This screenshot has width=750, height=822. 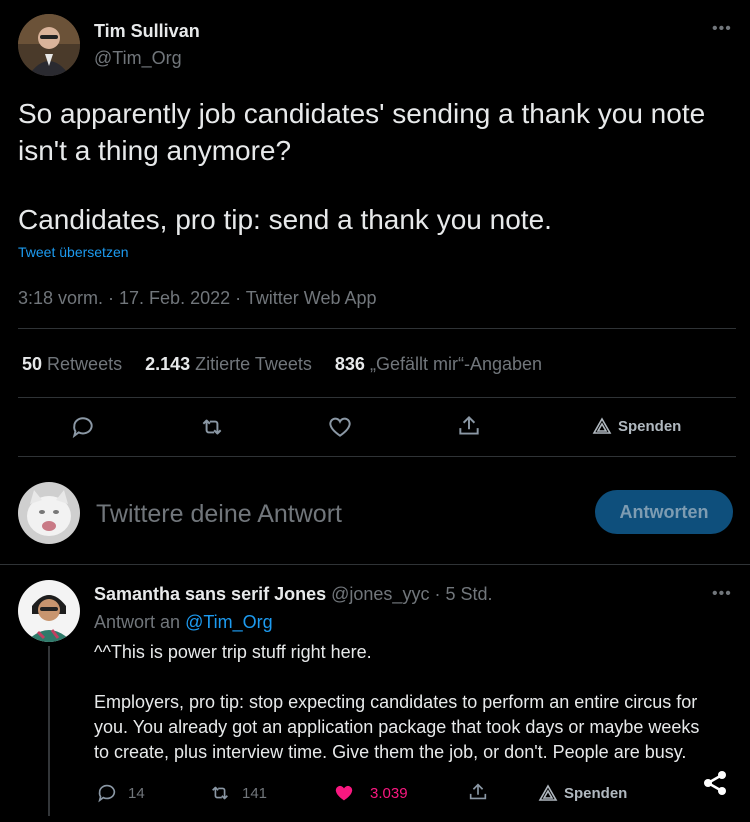 I want to click on reply-retweet-action: 141, so click(x=237, y=793).